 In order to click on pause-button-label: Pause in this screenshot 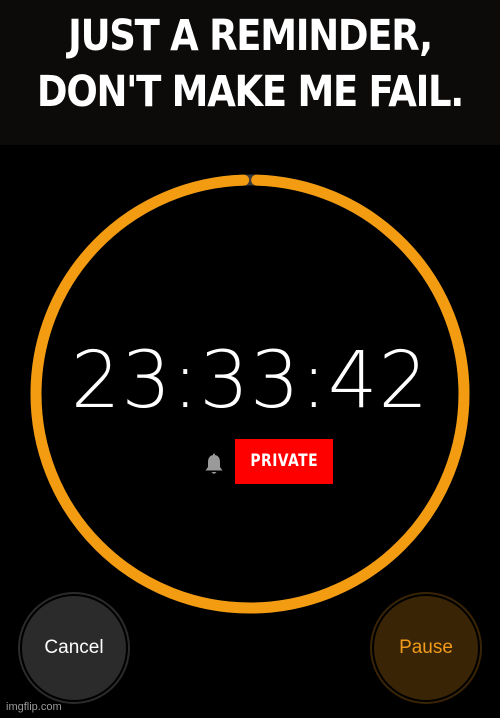, I will do `click(426, 647)`.